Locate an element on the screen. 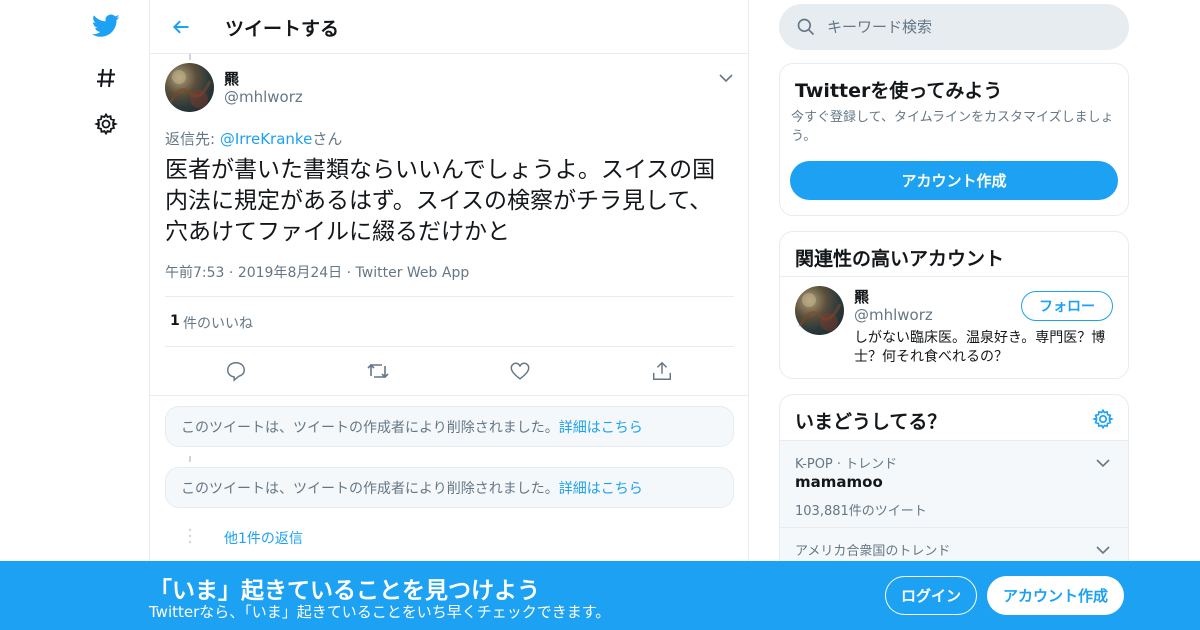 Image resolution: width=1200 pixels, height=630 pixels. back-arrow-icon is located at coordinates (181, 27).